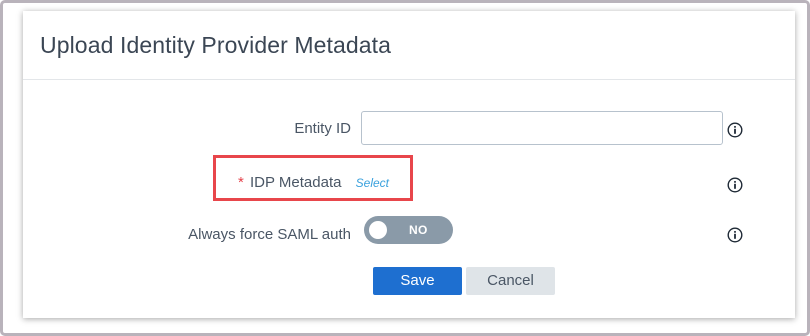 This screenshot has width=810, height=336. Describe the element at coordinates (408, 230) in the screenshot. I see `force-saml-toggle: NO` at that location.